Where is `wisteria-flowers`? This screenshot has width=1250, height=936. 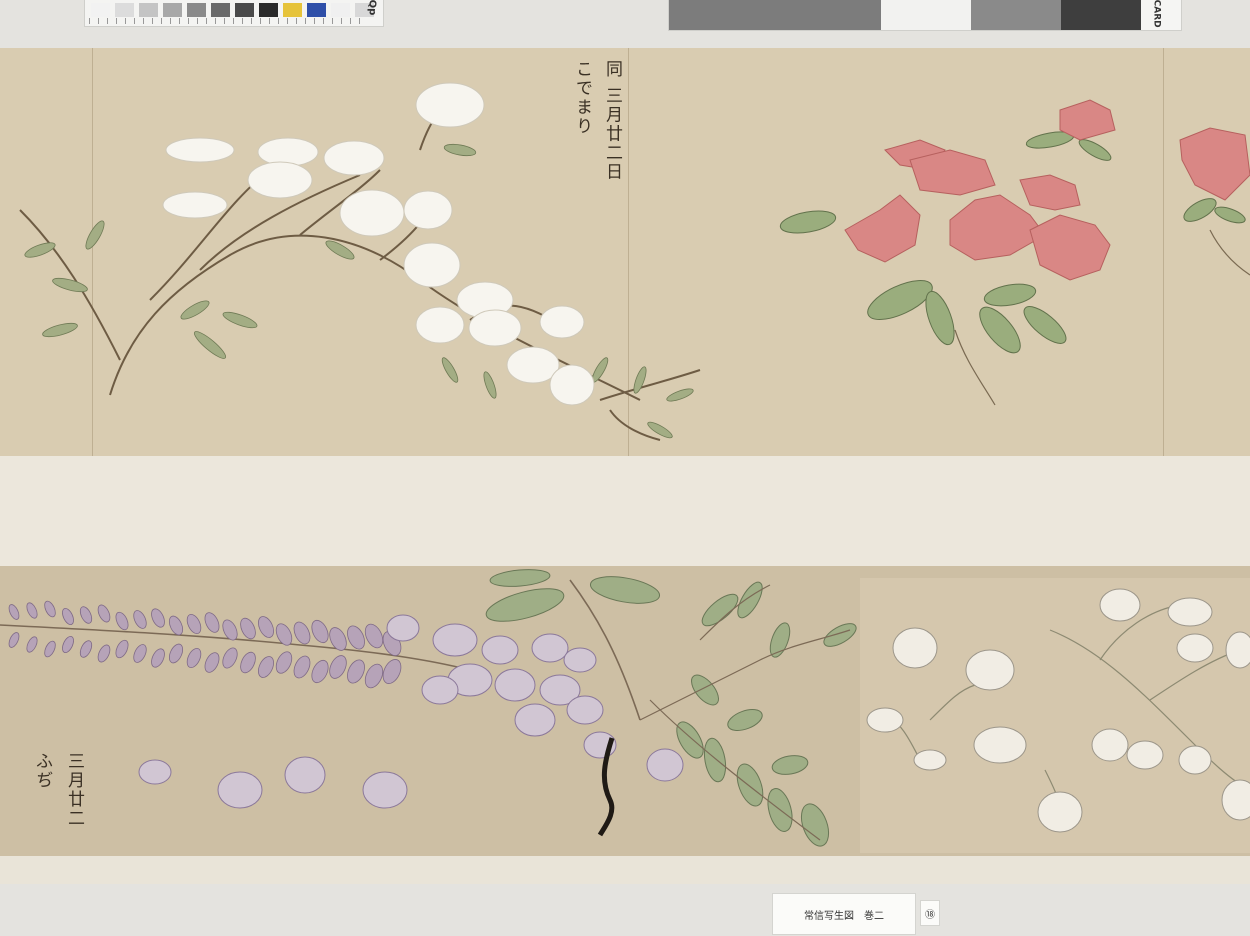
wisteria-flowers is located at coordinates (411, 711).